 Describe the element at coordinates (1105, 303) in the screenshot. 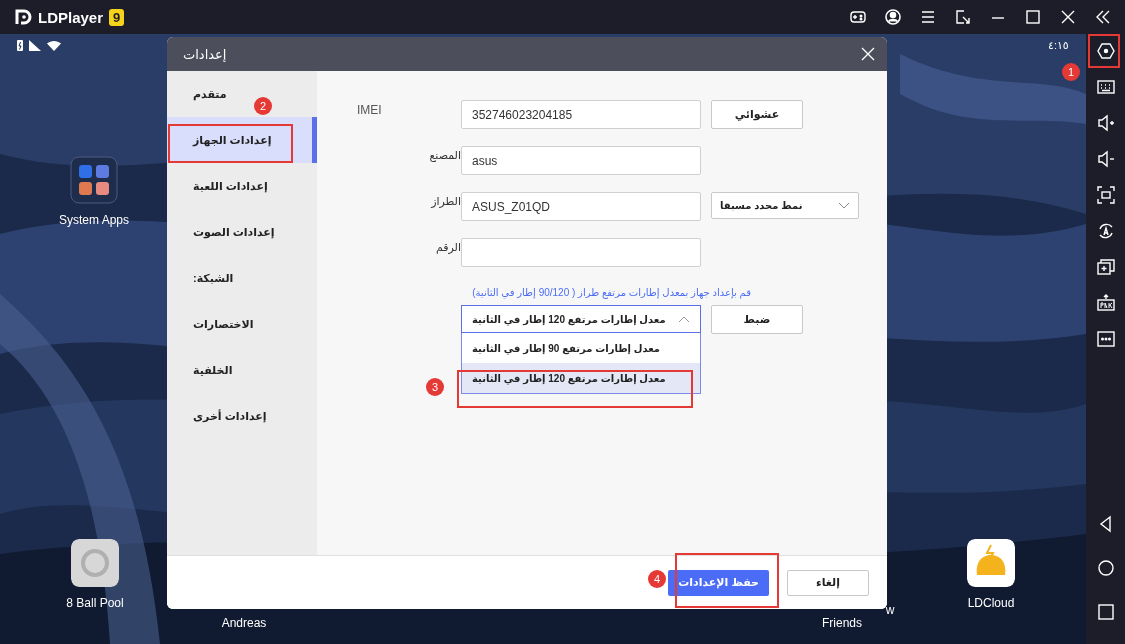

I see `apk-install-icon` at that location.